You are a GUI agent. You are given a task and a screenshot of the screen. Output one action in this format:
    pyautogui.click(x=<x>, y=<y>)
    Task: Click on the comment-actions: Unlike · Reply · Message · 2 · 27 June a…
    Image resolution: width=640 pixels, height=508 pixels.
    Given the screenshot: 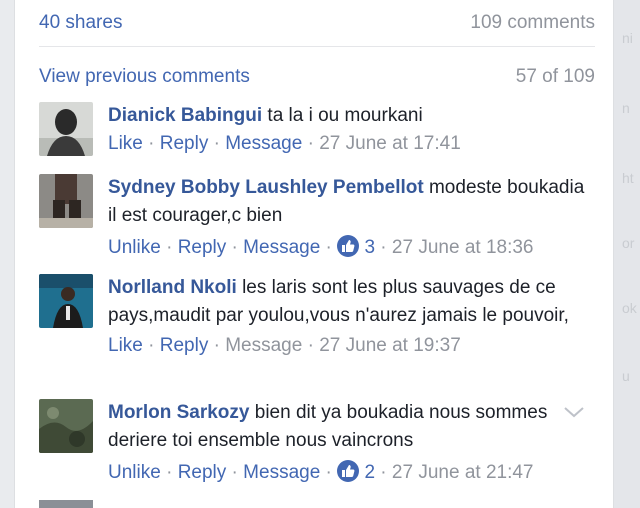 What is the action you would take?
    pyautogui.click(x=321, y=471)
    